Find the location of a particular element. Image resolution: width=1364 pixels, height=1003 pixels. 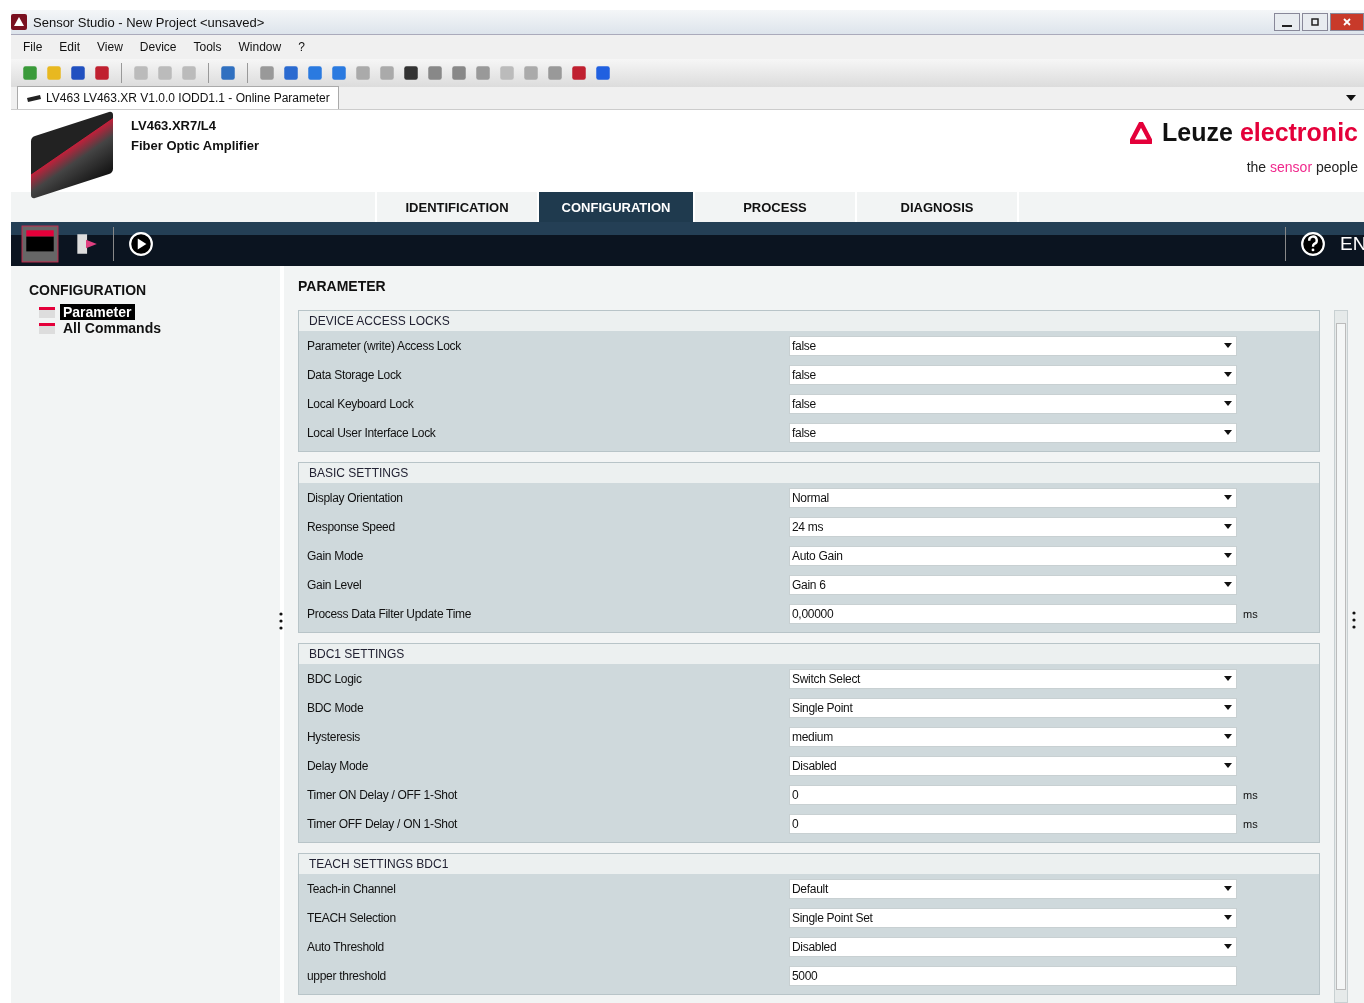

dropdown-field: Default is located at coordinates (1013, 888).